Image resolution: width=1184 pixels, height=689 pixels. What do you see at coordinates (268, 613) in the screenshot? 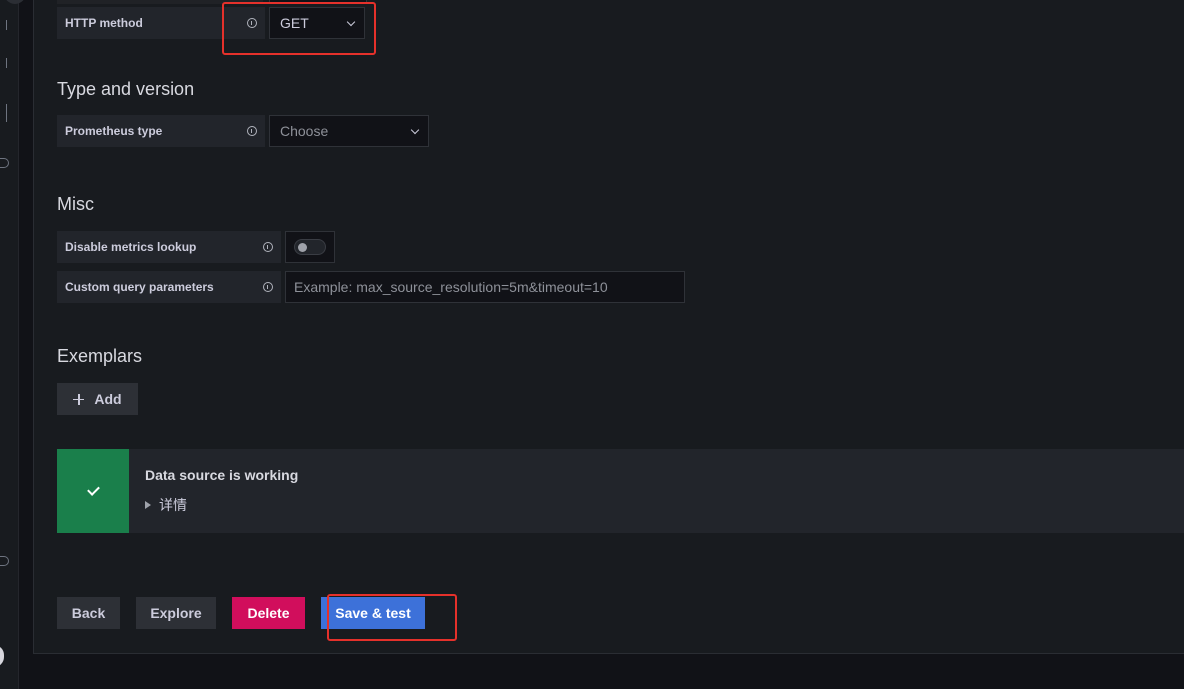
I see `delete-button: Delete` at bounding box center [268, 613].